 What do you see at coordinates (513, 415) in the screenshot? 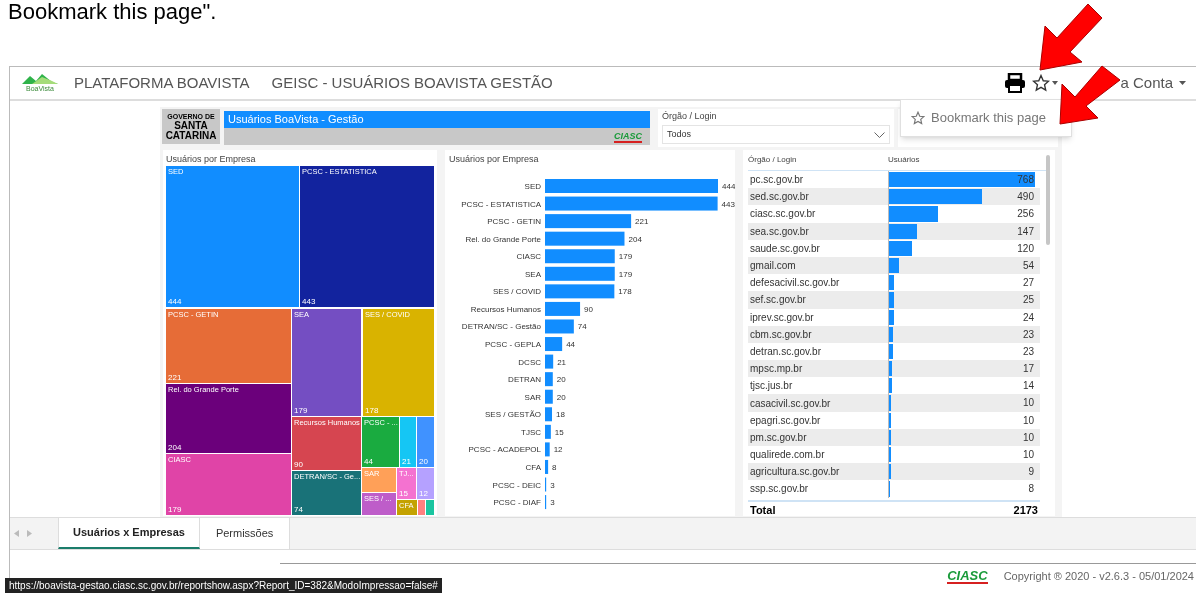
I see `category-label: SES / GESTÃO` at bounding box center [513, 415].